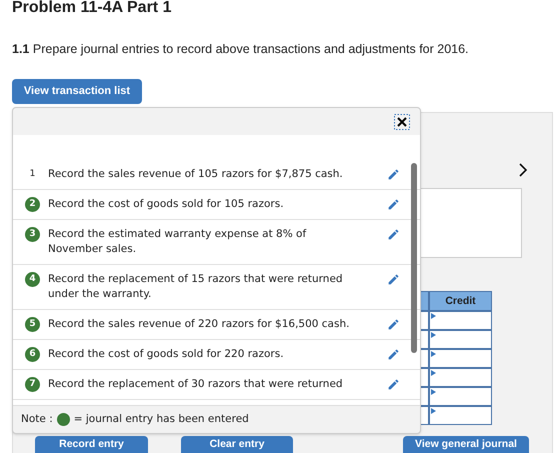  What do you see at coordinates (460, 301) in the screenshot?
I see `credit-header: Credit` at bounding box center [460, 301].